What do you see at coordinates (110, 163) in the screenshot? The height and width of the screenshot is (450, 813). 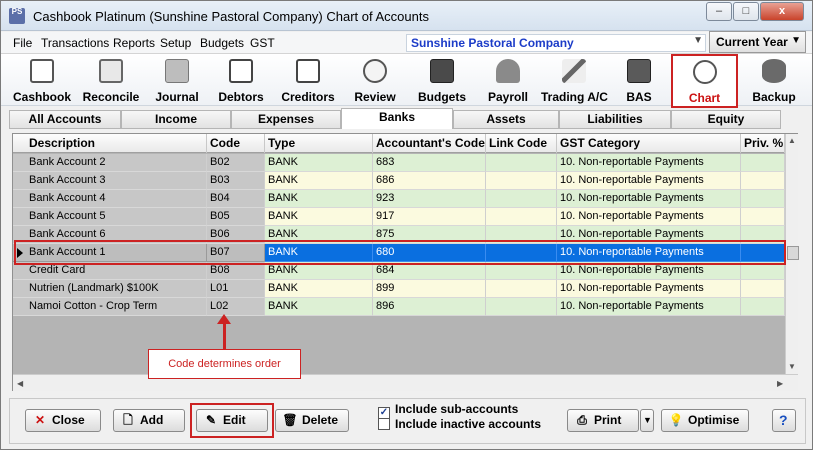 I see `cell-description: Bank Account 2` at bounding box center [110, 163].